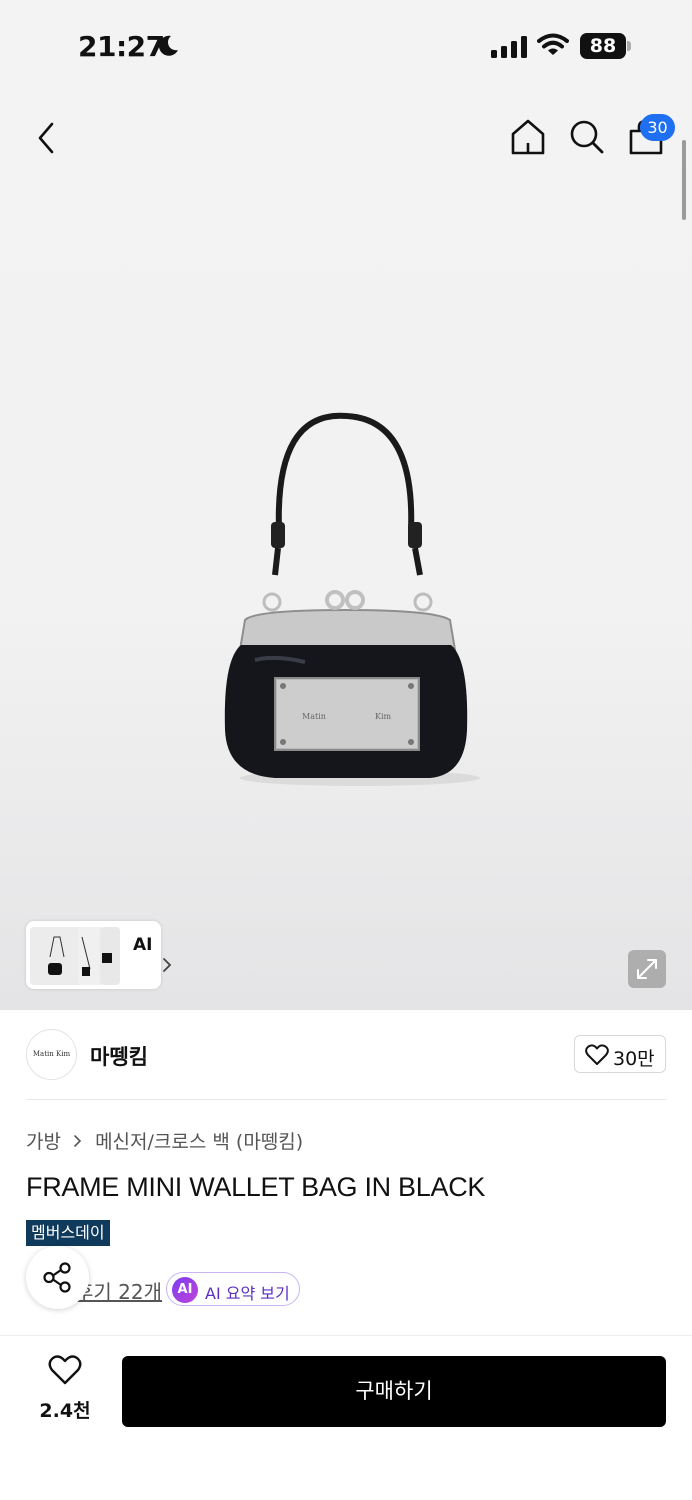 The width and height of the screenshot is (692, 1500). Describe the element at coordinates (346, 1055) in the screenshot. I see `brand-row: Matin Kim 마뗑킴 30만` at that location.